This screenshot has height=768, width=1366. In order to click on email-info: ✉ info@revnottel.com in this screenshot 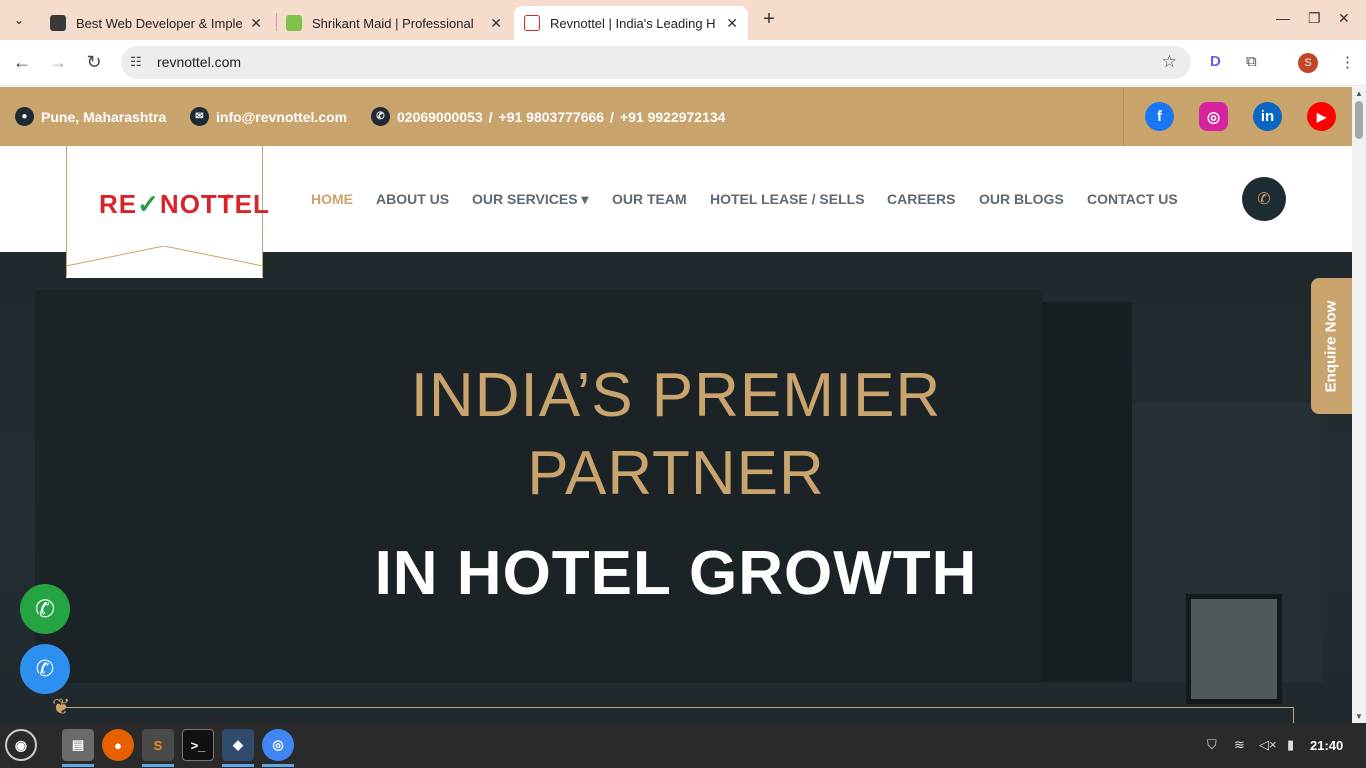, I will do `click(268, 116)`.